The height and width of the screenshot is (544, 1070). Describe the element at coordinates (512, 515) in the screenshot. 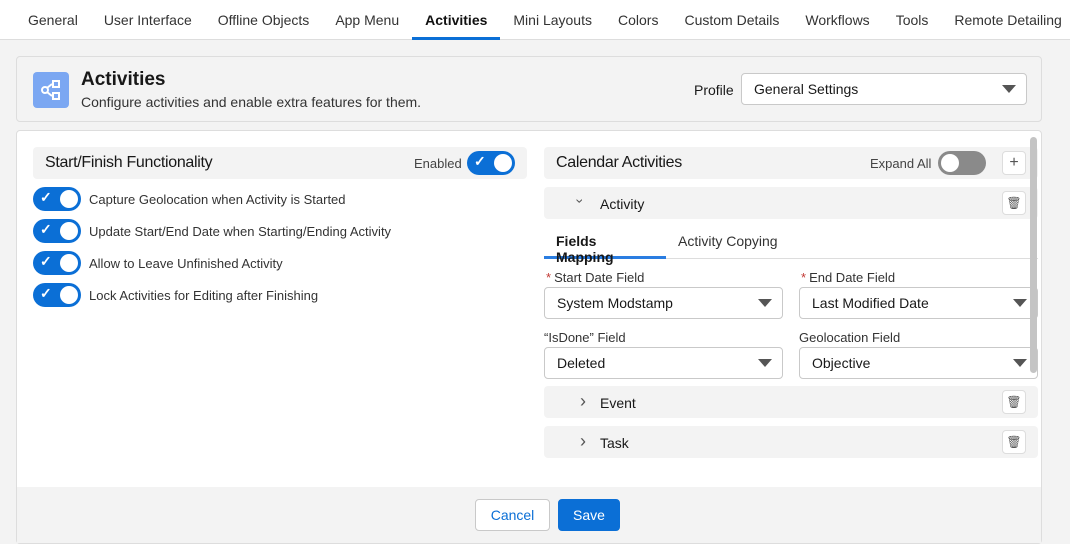

I see `cancel-button: Cancel` at that location.